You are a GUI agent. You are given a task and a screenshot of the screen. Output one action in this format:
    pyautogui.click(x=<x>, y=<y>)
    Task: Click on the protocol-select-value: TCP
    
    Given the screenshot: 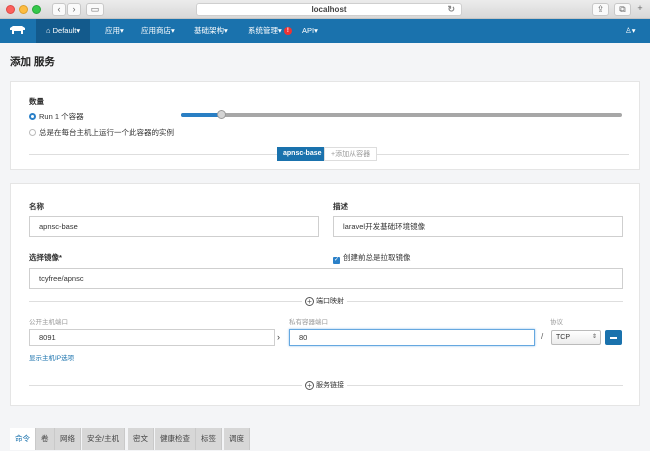 What is the action you would take?
    pyautogui.click(x=563, y=337)
    